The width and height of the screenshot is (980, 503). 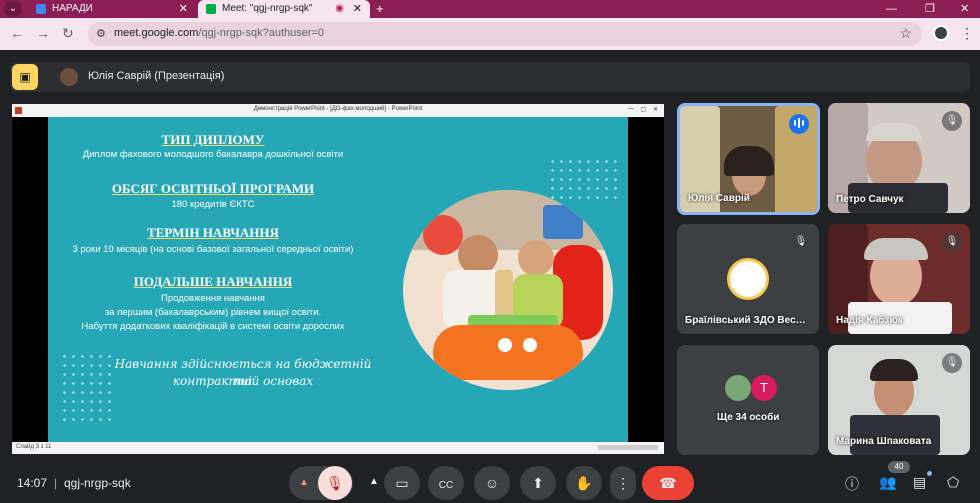 What do you see at coordinates (338, 448) in the screenshot?
I see `powerpoint-statusbar: Слайд 3 з 11` at bounding box center [338, 448].